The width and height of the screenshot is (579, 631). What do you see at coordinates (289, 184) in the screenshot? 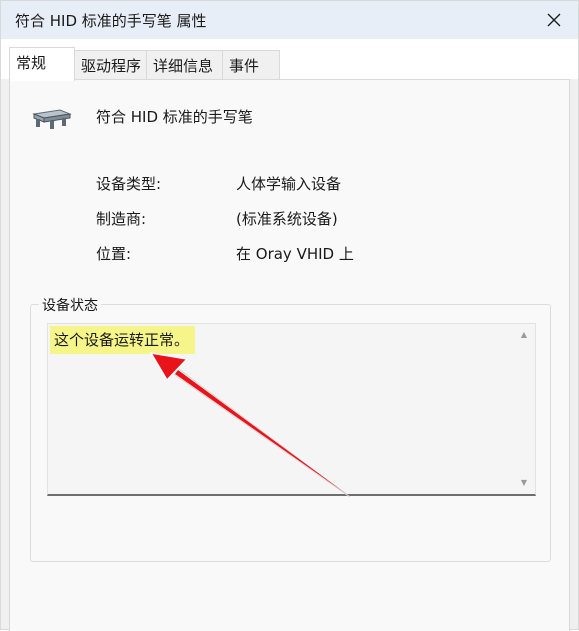
I see `device-type-value: 人体学输入设备` at bounding box center [289, 184].